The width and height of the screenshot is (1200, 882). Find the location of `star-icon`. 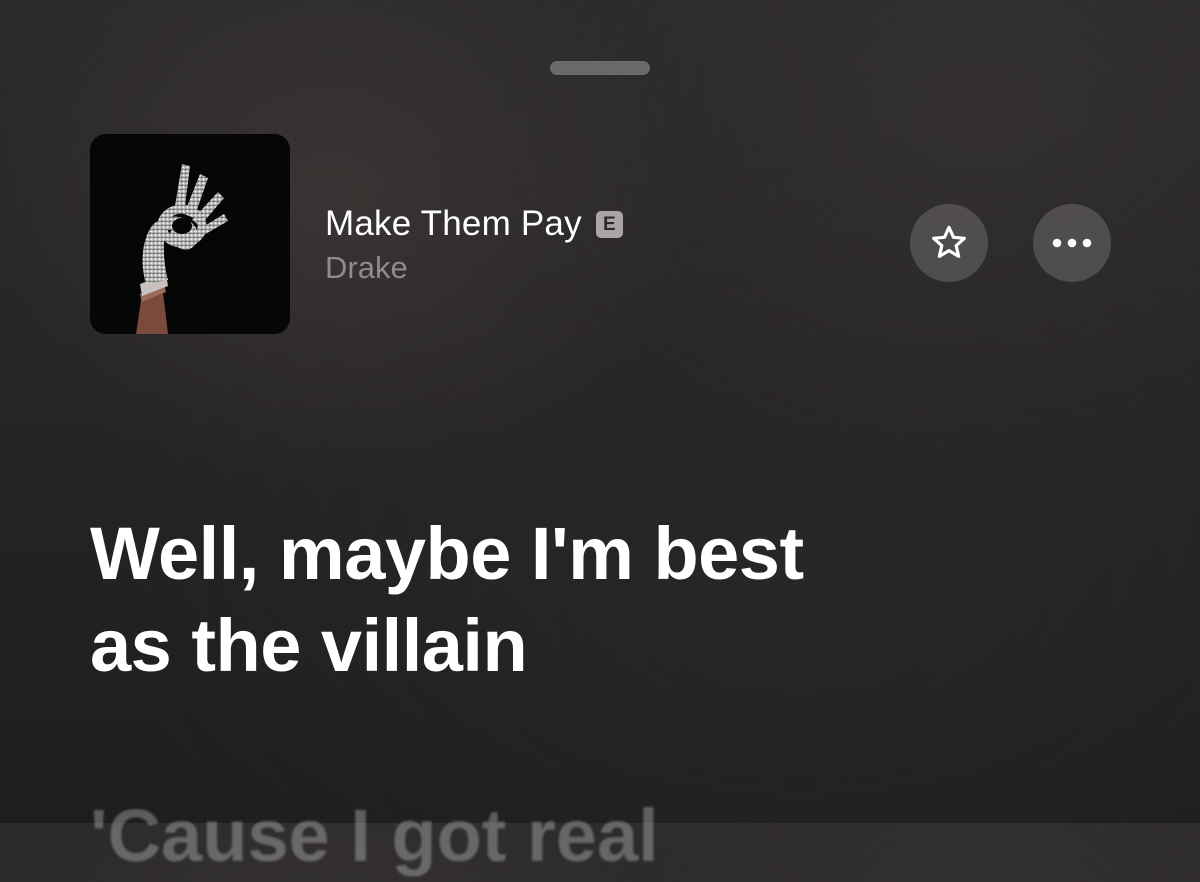

star-icon is located at coordinates (949, 241).